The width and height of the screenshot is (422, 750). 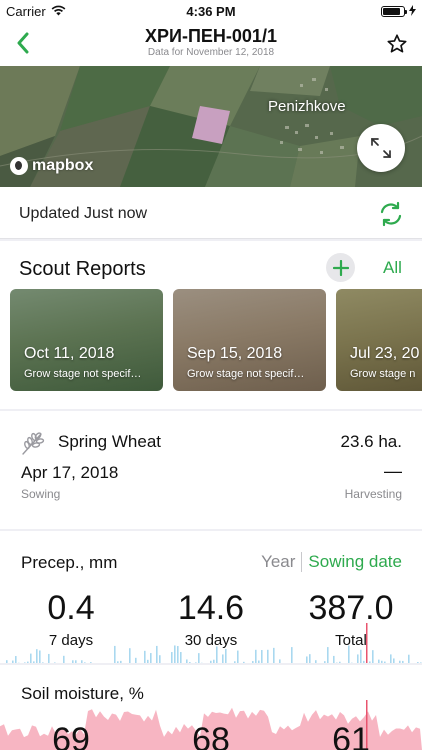 I want to click on scout-report-card: Jul 23, 20 Grow stage n, so click(x=379, y=340).